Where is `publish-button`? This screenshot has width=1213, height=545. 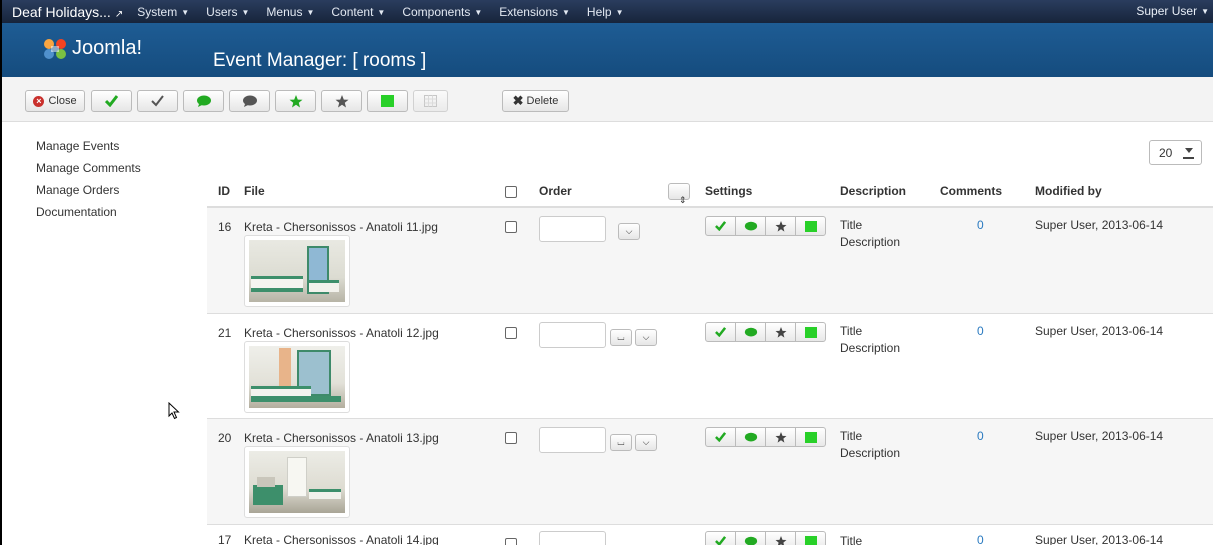
publish-button is located at coordinates (111, 101).